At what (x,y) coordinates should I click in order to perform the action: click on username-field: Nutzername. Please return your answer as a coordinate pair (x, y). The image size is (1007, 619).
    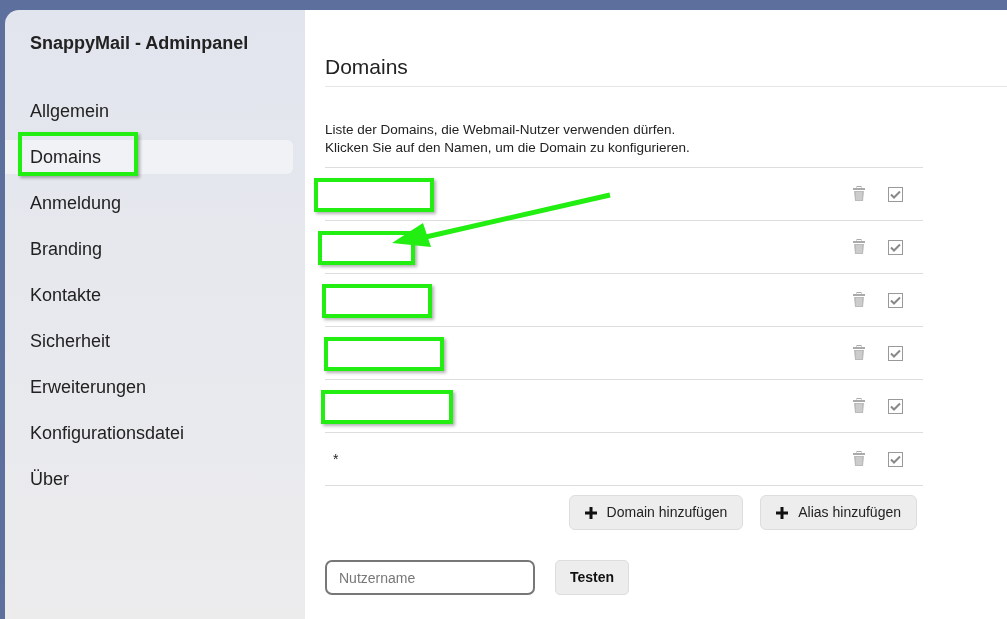
    Looking at the image, I should click on (430, 577).